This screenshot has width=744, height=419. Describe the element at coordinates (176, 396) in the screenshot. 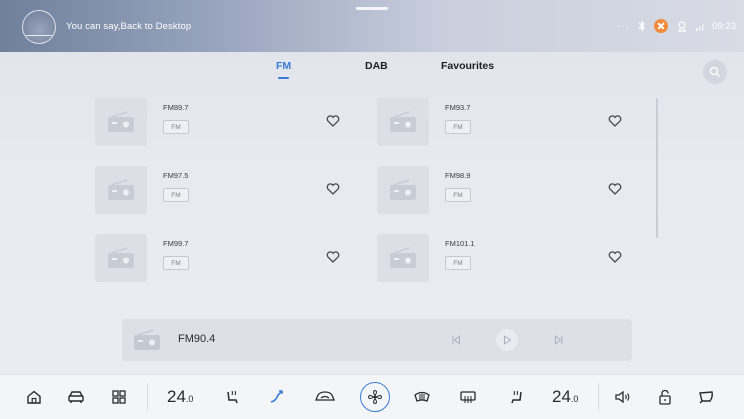

I see `left-temp-value: 24` at that location.